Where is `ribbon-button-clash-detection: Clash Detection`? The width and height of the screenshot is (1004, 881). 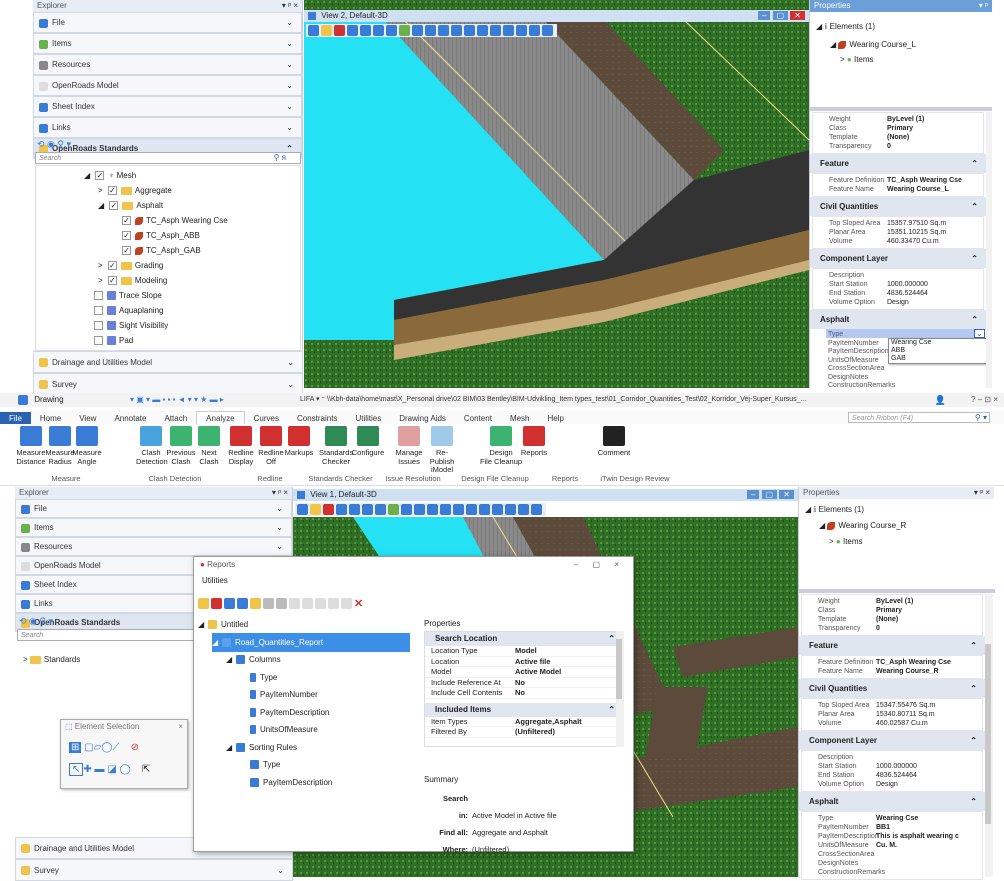
ribbon-button-clash-detection: Clash Detection is located at coordinates (152, 446).